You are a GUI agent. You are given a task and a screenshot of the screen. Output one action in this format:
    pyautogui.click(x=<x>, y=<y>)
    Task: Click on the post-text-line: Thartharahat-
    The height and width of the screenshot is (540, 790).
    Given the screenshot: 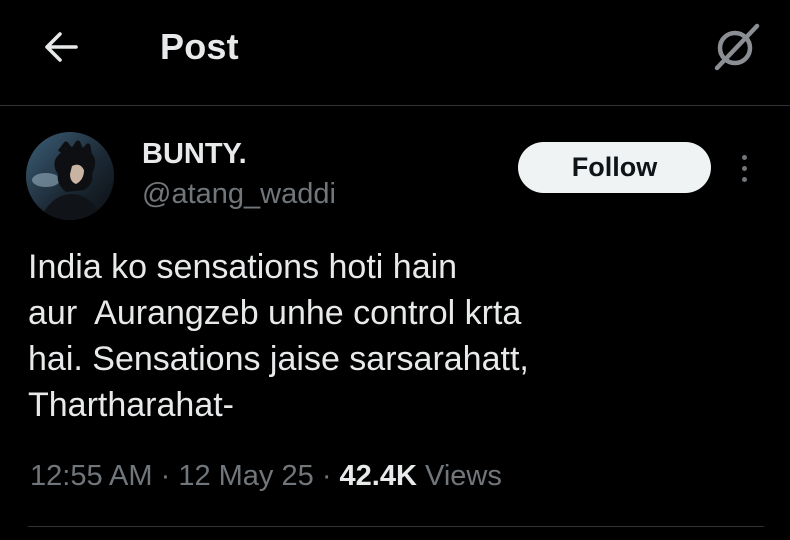 What is the action you would take?
    pyautogui.click(x=131, y=405)
    